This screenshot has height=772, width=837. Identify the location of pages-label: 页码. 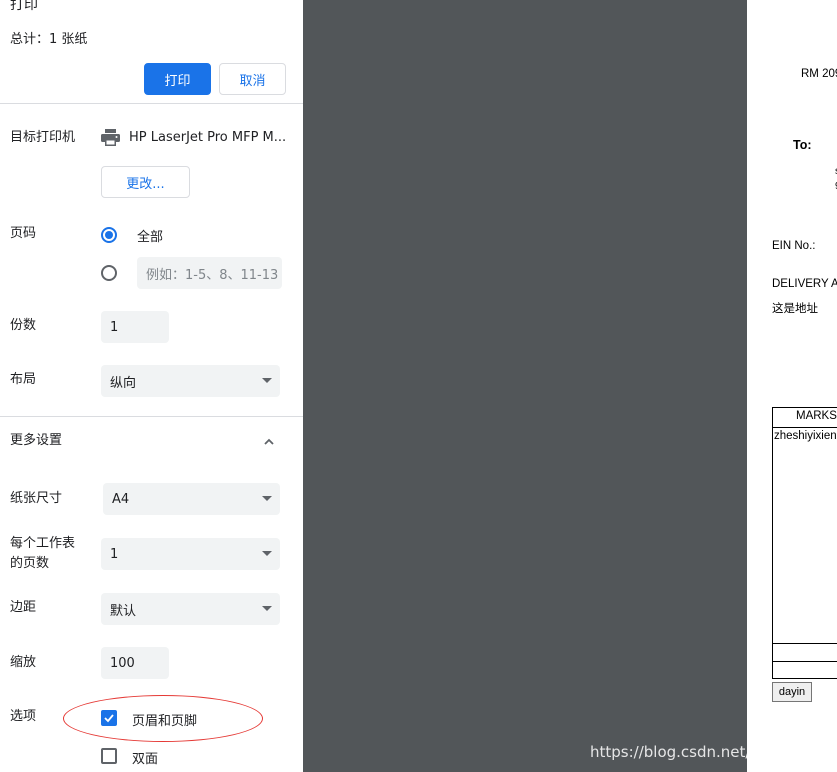
(23, 233).